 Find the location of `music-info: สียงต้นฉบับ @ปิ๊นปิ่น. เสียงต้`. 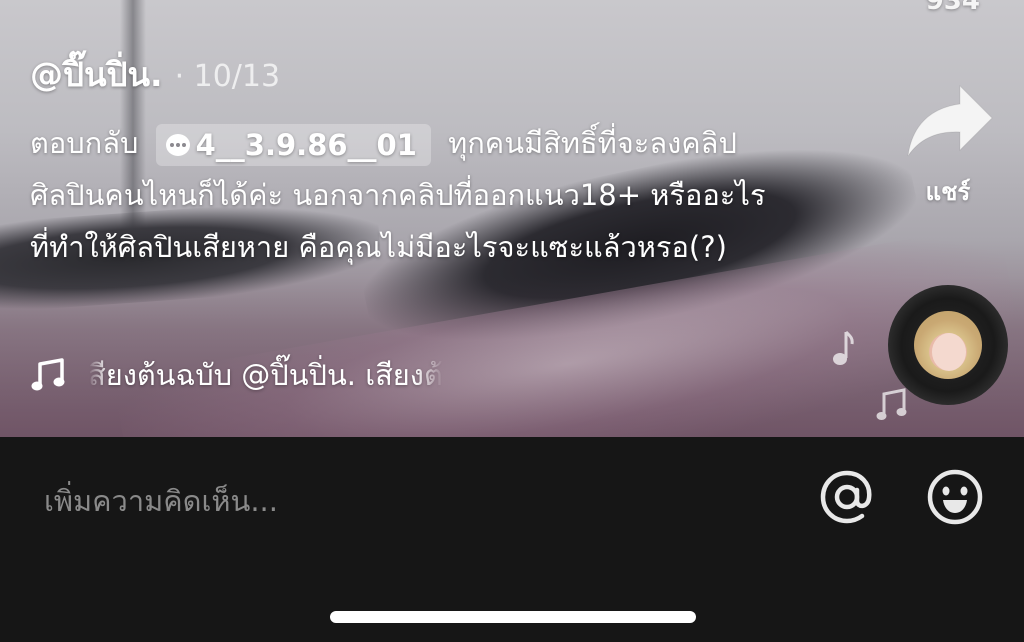

music-info: สียงต้นฉบับ @ปิ๊นปิ่น. เสียงต้ is located at coordinates (290, 375).